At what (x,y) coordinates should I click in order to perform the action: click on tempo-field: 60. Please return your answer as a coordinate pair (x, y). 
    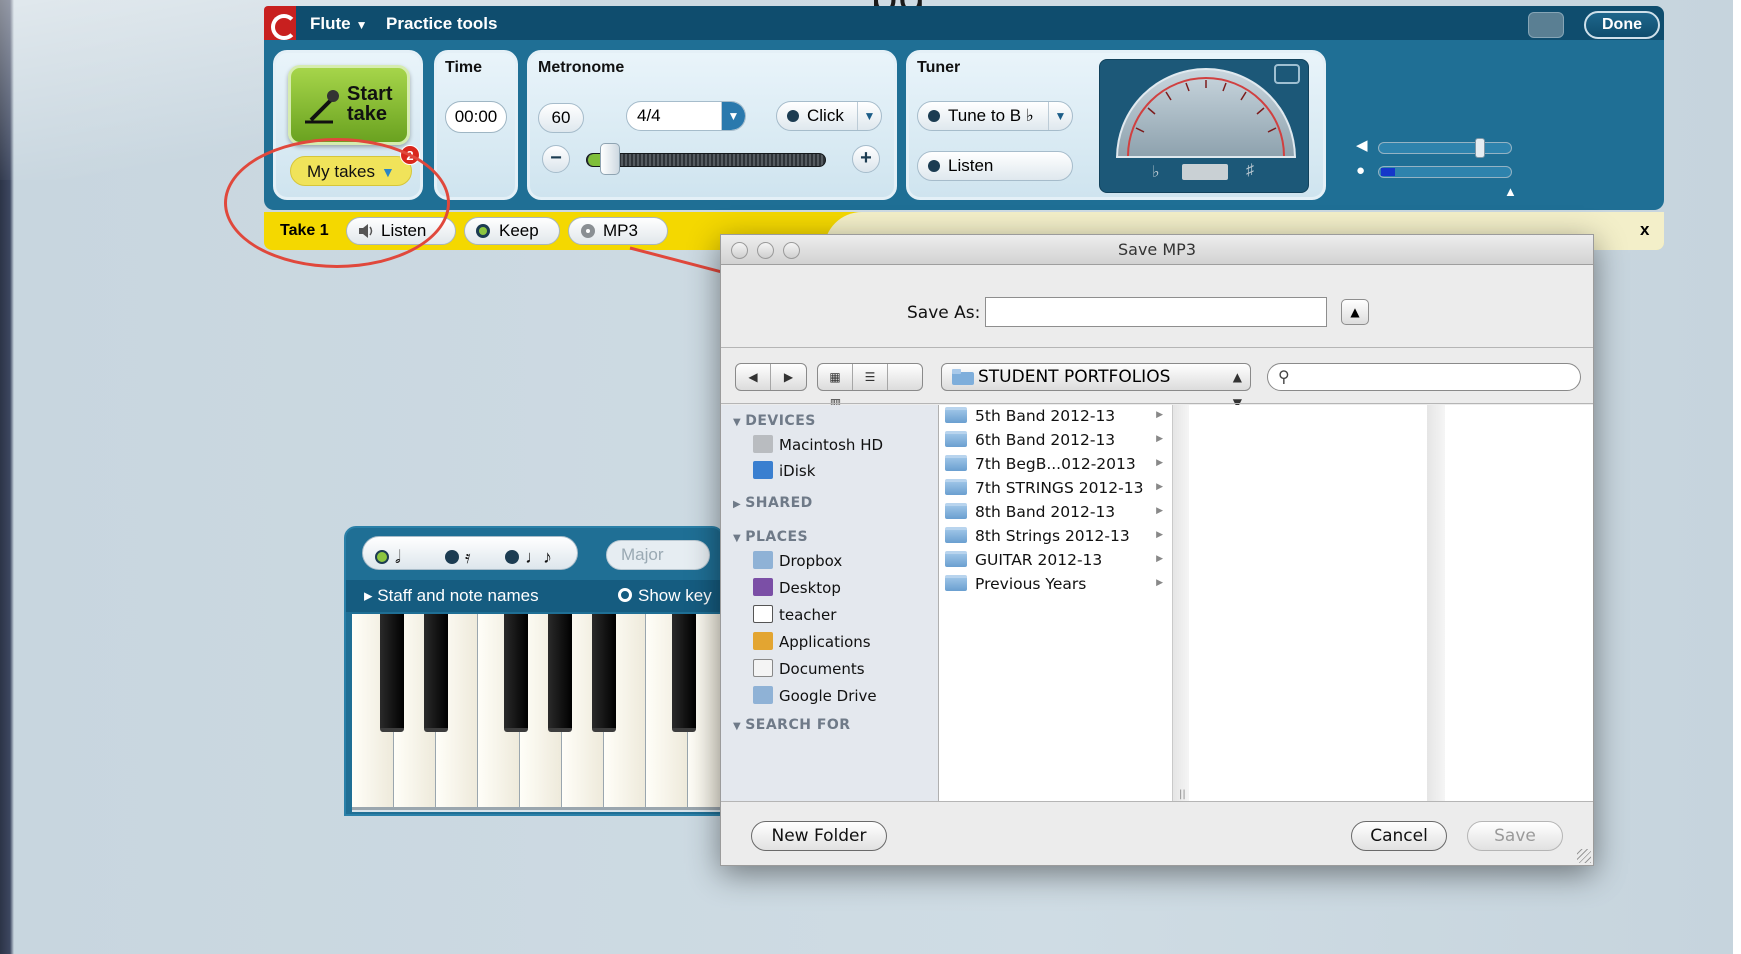
    Looking at the image, I should click on (561, 118).